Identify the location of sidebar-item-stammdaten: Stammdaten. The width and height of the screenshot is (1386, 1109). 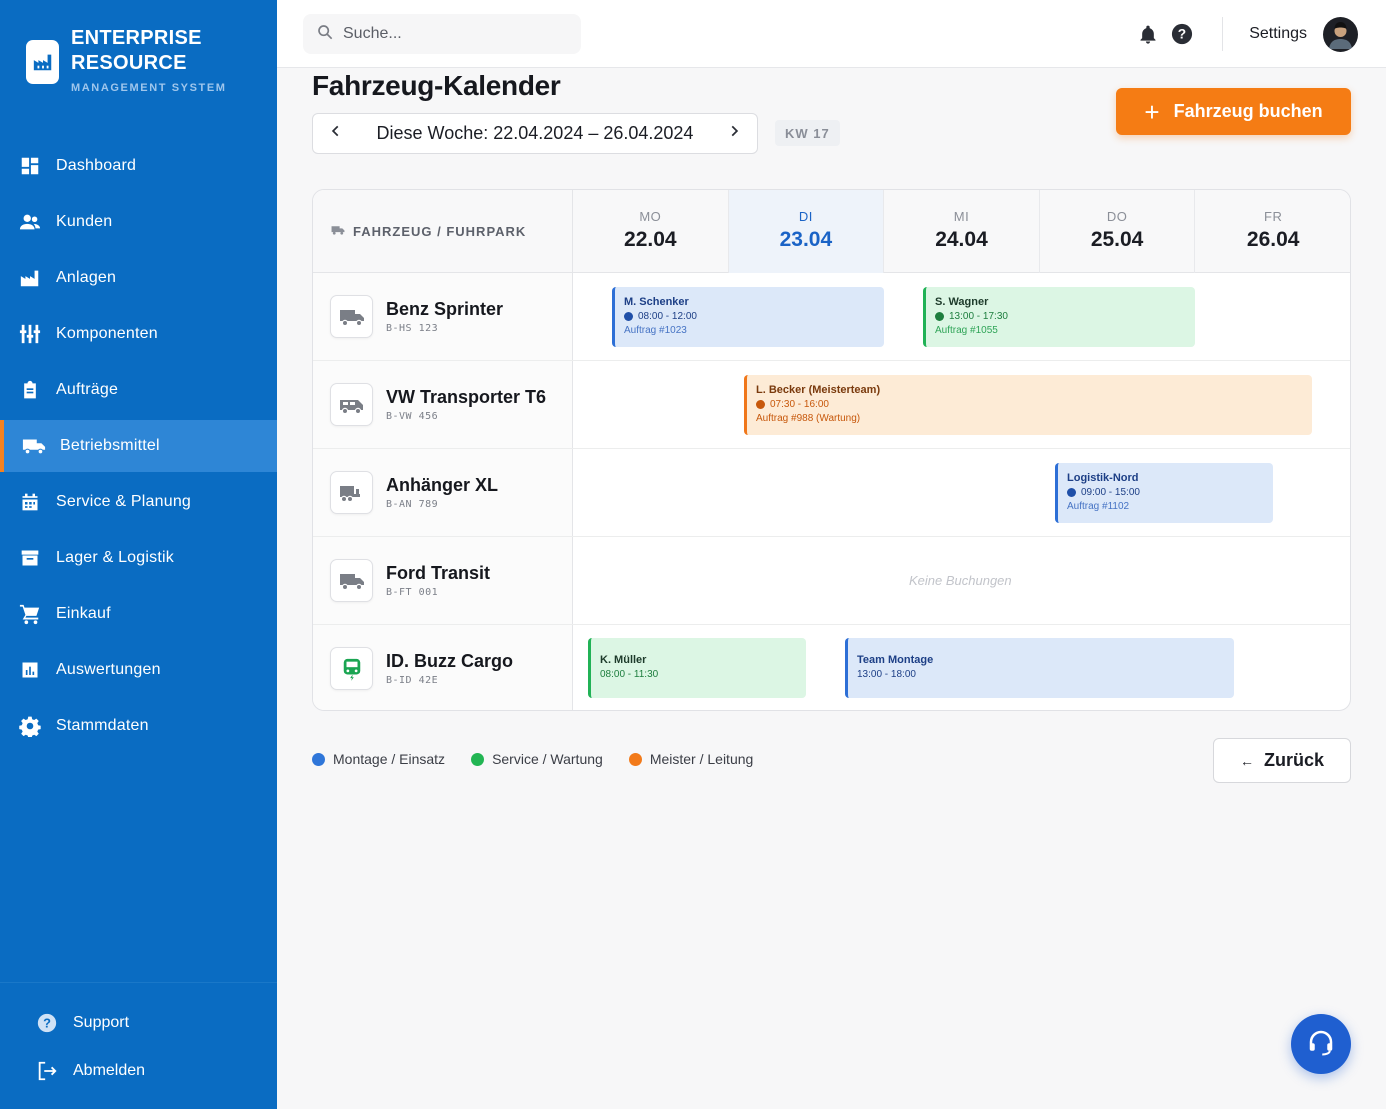
(138, 726).